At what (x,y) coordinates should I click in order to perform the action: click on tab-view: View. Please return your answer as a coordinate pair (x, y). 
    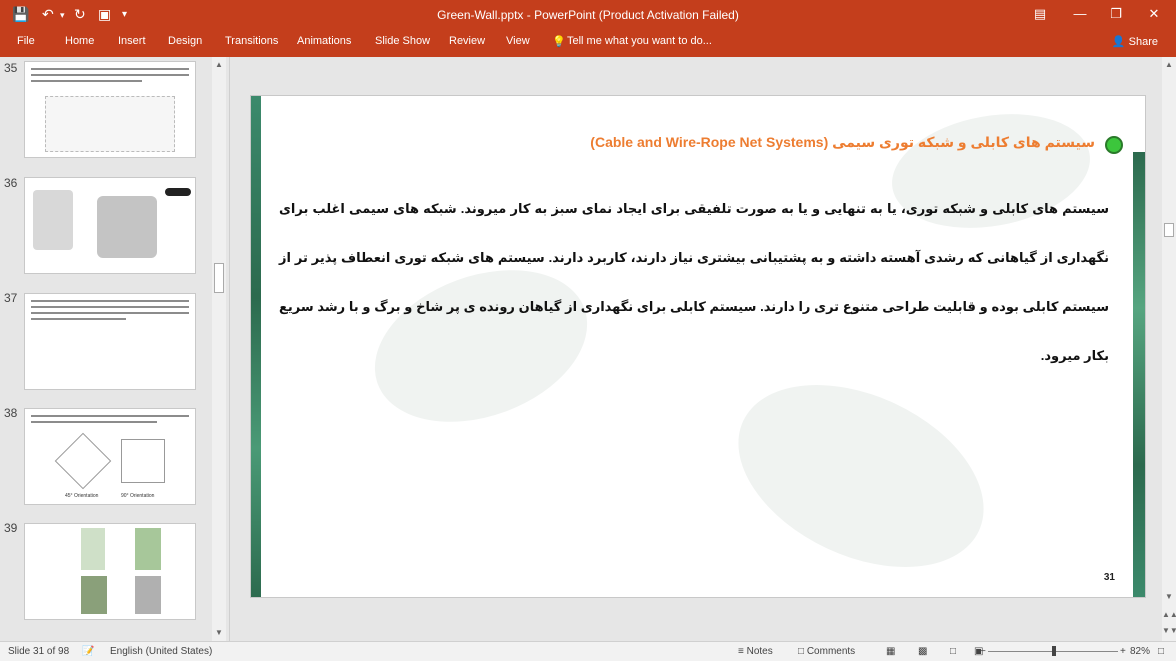
    Looking at the image, I should click on (518, 41).